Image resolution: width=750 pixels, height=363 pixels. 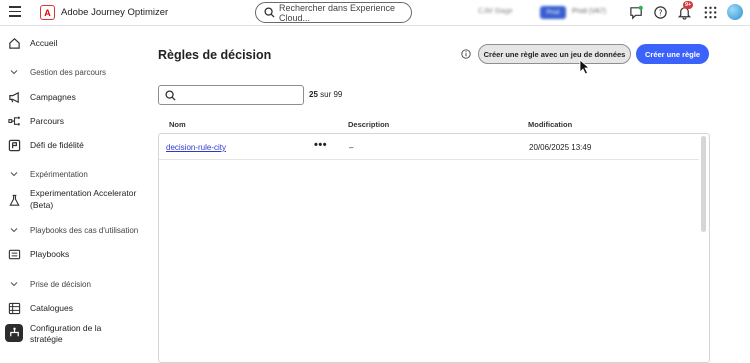 What do you see at coordinates (368, 124) in the screenshot?
I see `column-header-description: Description` at bounding box center [368, 124].